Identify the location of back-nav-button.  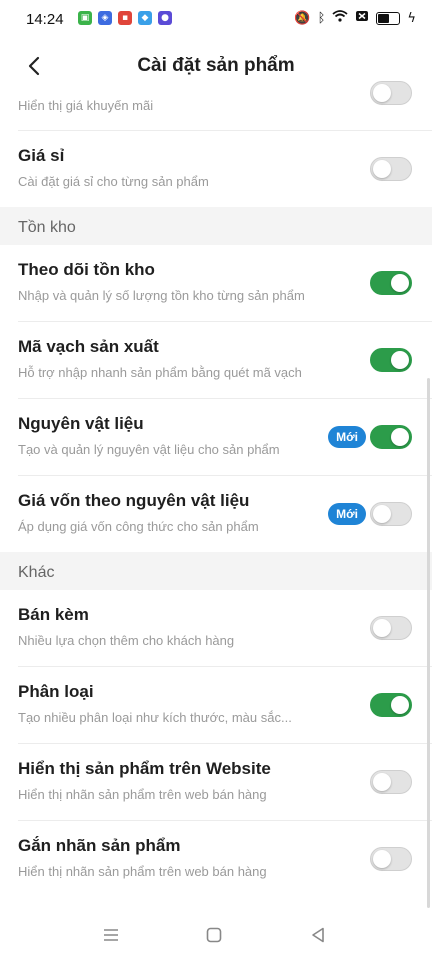
(318, 935).